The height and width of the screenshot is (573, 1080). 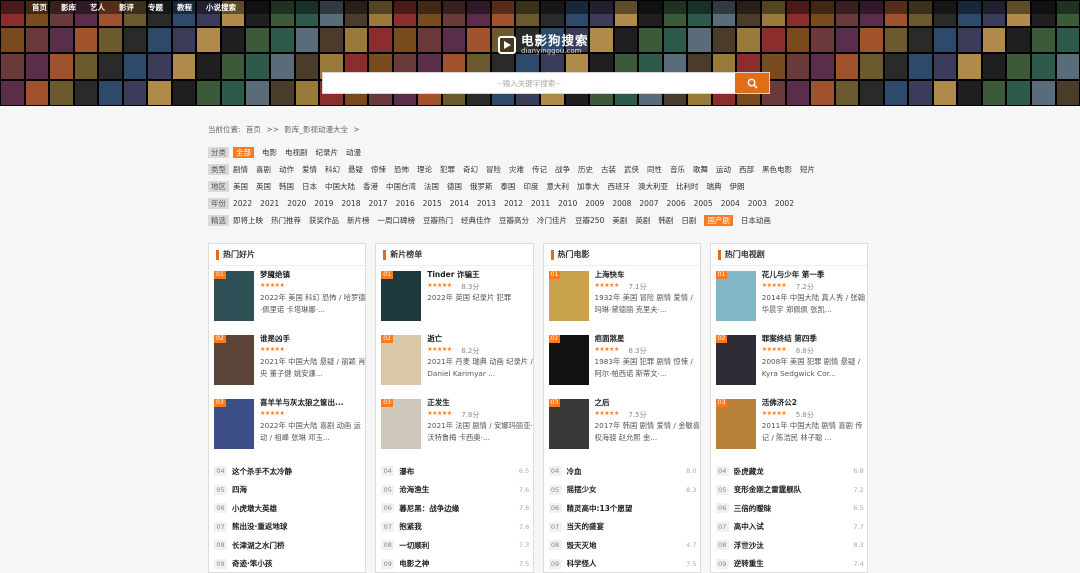 I want to click on filter-option: 音乐, so click(x=677, y=169).